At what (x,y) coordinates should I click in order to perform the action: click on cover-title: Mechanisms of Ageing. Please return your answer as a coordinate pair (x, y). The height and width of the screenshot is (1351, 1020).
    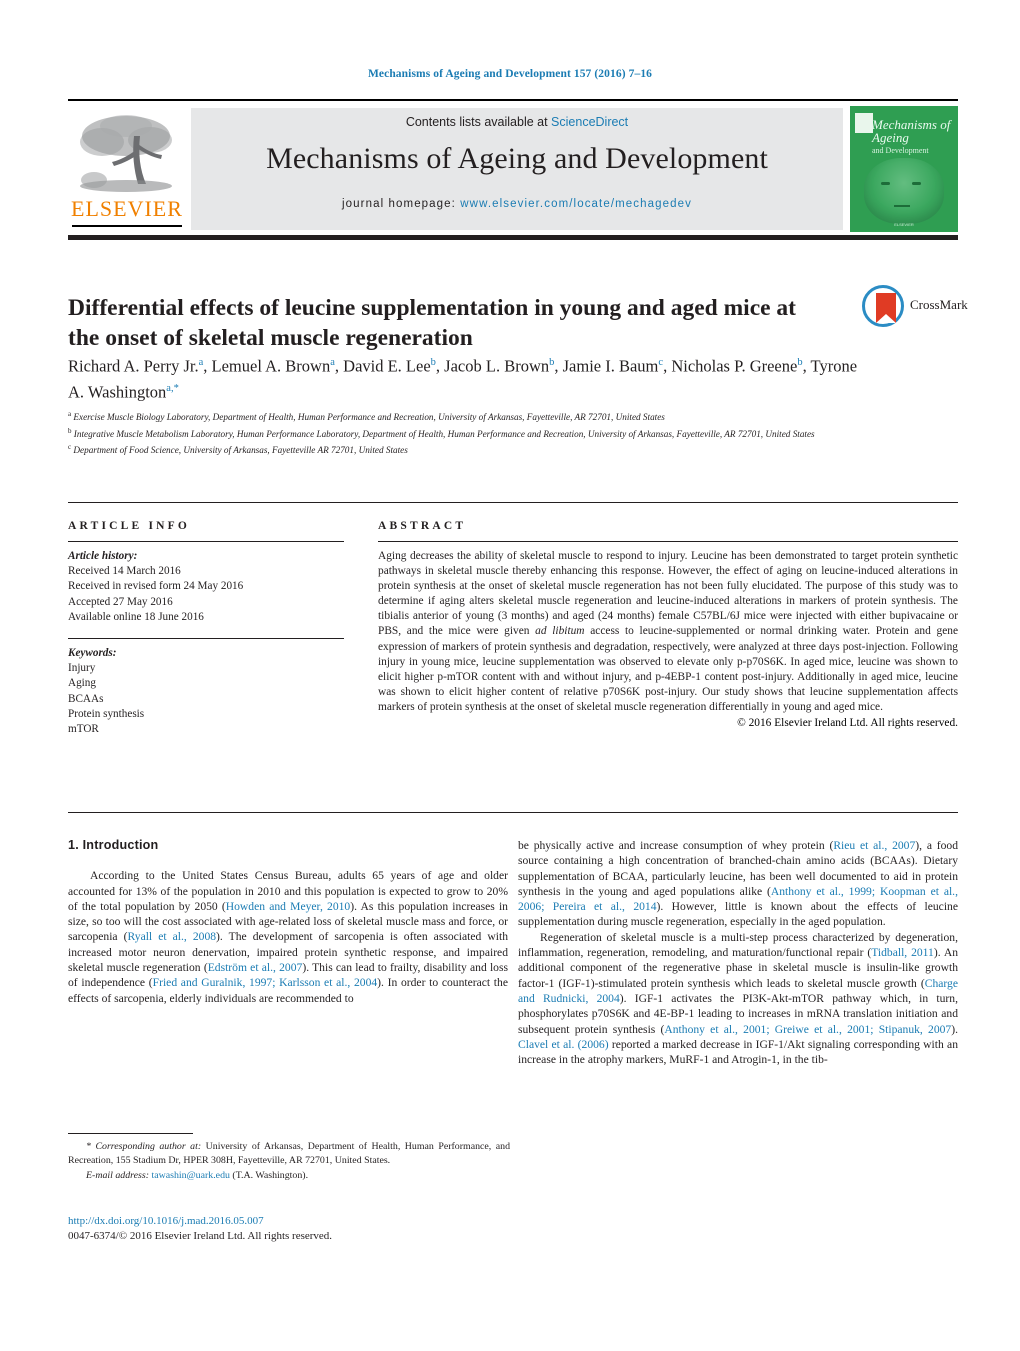
    Looking at the image, I should click on (911, 131).